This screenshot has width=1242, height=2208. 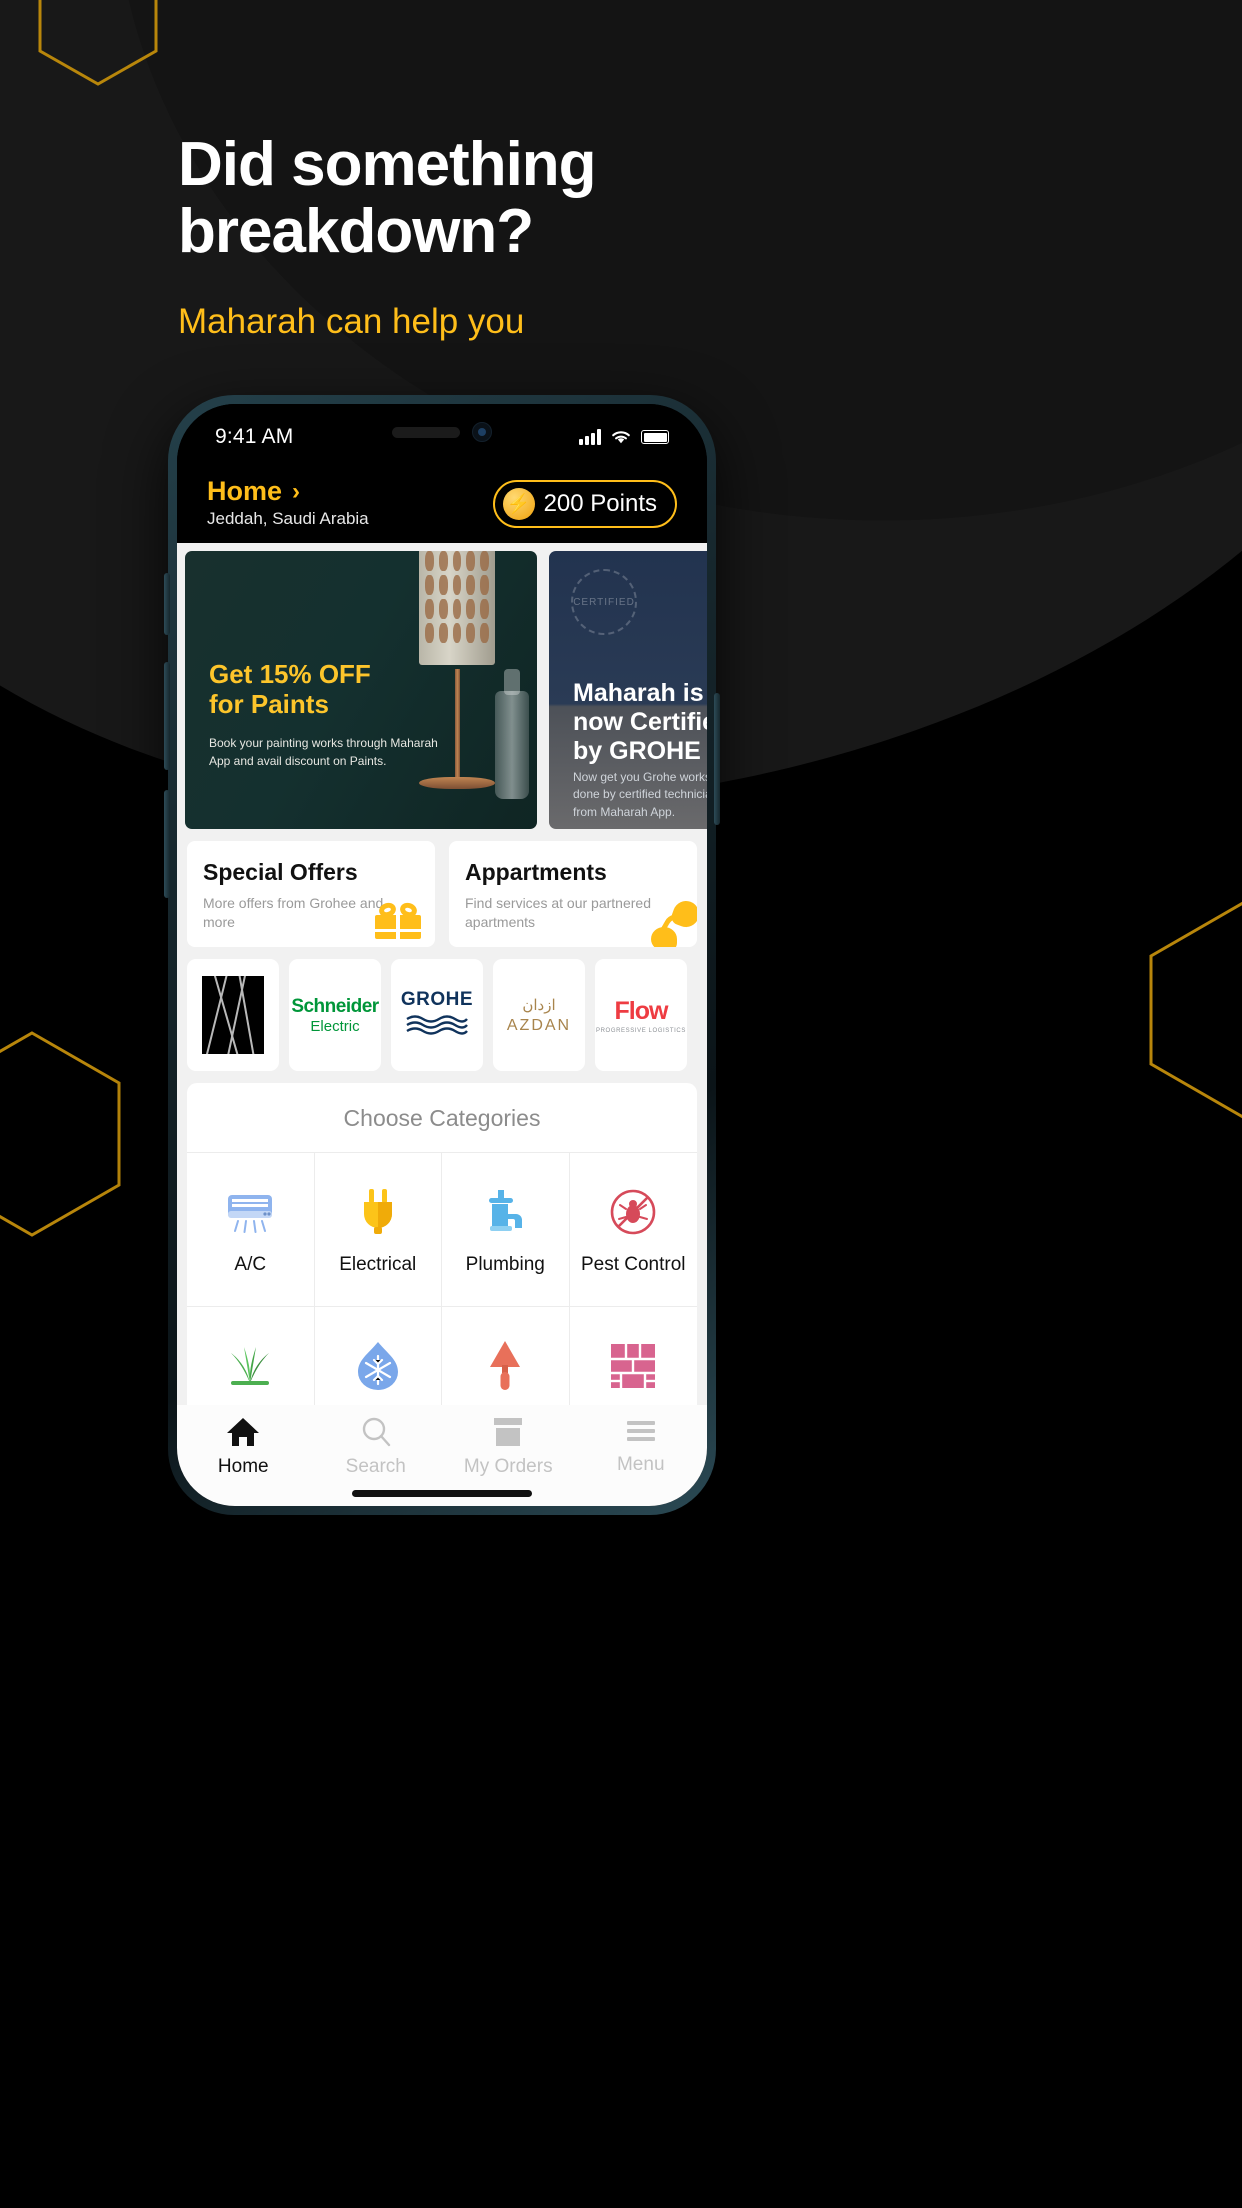 What do you see at coordinates (536, 872) in the screenshot?
I see `offer-card-title: Appartments` at bounding box center [536, 872].